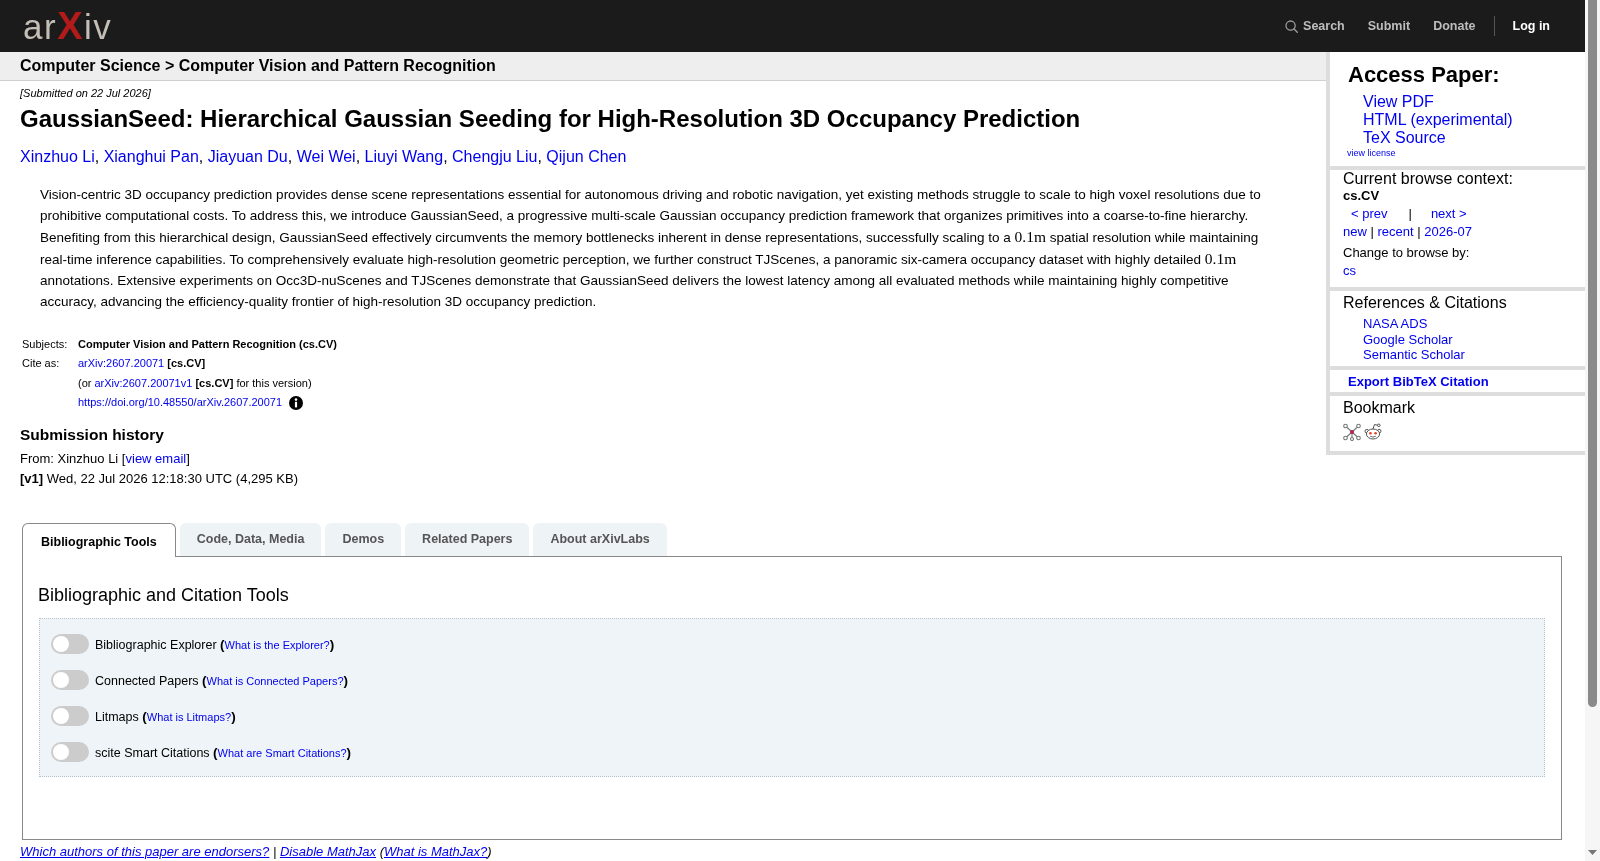 The width and height of the screenshot is (1600, 861). I want to click on download-link: HTML (experimental), so click(1438, 120).